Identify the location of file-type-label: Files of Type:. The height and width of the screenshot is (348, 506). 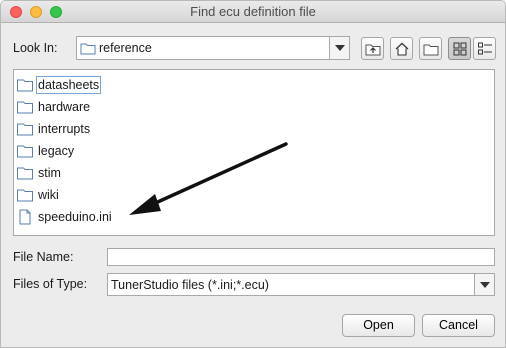
(50, 284).